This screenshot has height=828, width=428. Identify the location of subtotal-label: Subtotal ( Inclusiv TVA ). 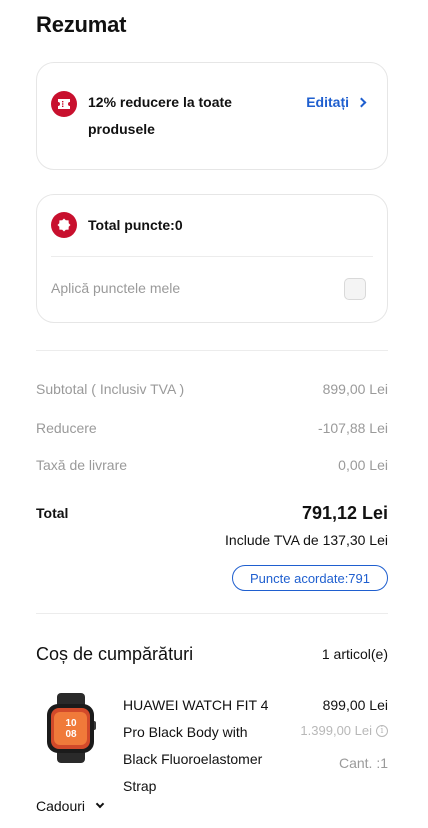
(110, 389).